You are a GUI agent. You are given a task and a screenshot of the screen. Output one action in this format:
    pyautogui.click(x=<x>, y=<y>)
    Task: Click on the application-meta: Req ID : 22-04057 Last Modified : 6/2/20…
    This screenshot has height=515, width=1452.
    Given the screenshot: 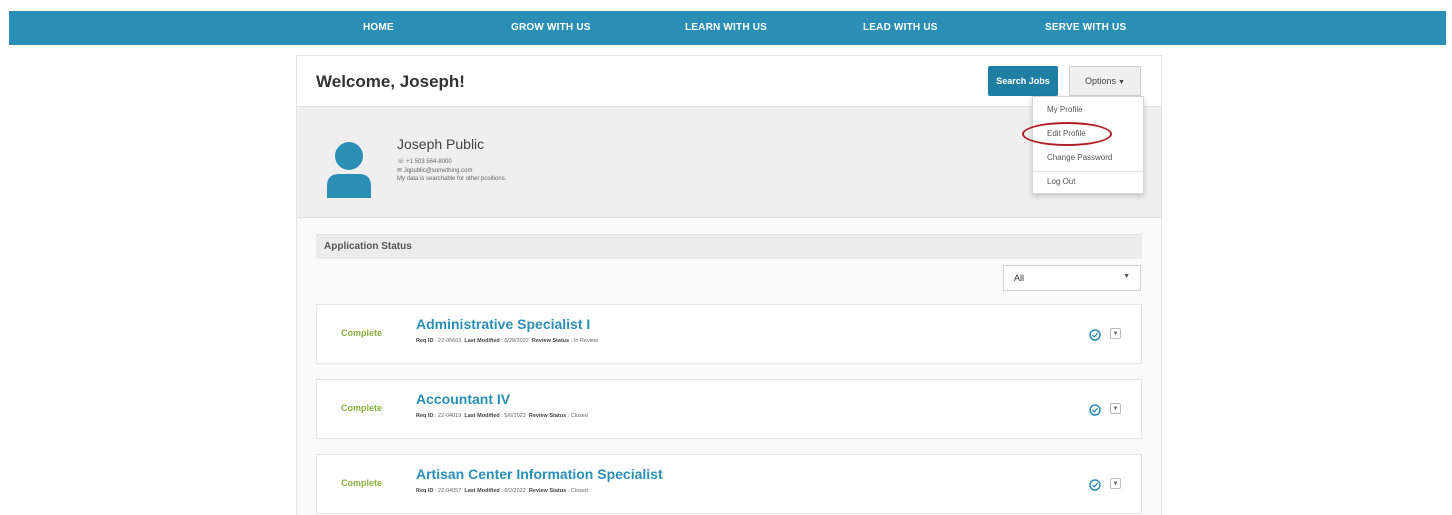 What is the action you would take?
    pyautogui.click(x=502, y=491)
    